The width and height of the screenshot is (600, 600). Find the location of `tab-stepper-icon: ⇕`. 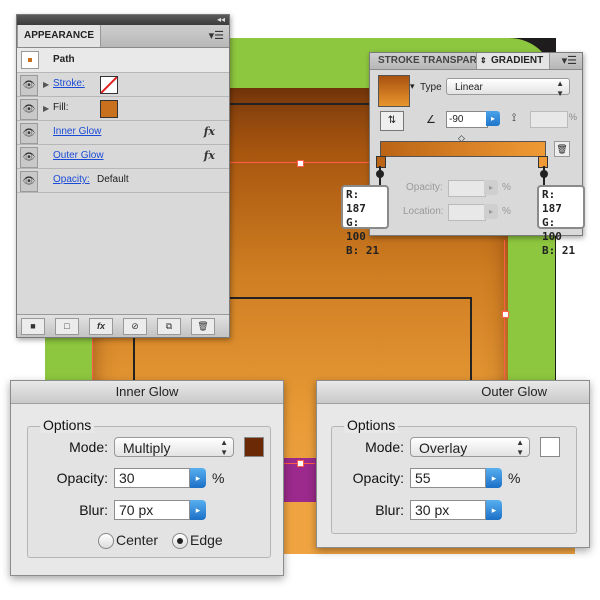

tab-stepper-icon: ⇕ is located at coordinates (483, 60).